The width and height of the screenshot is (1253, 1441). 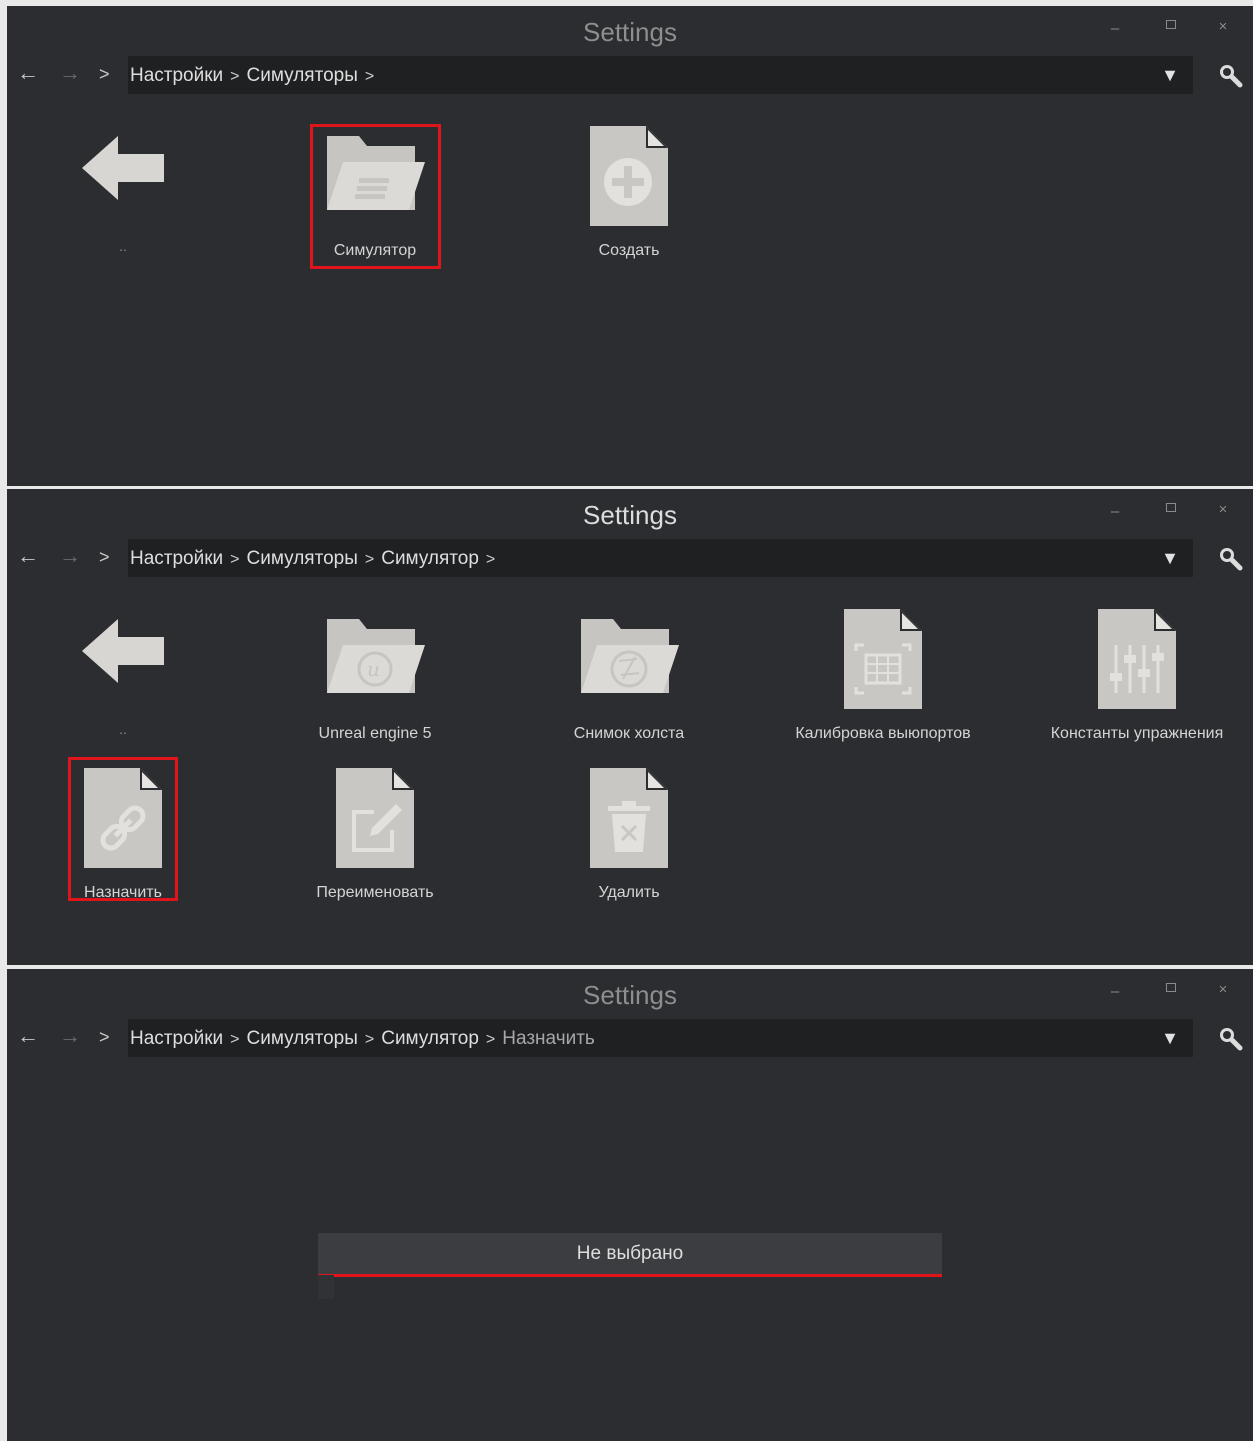 What do you see at coordinates (629, 818) in the screenshot?
I see `file-delete-icon` at bounding box center [629, 818].